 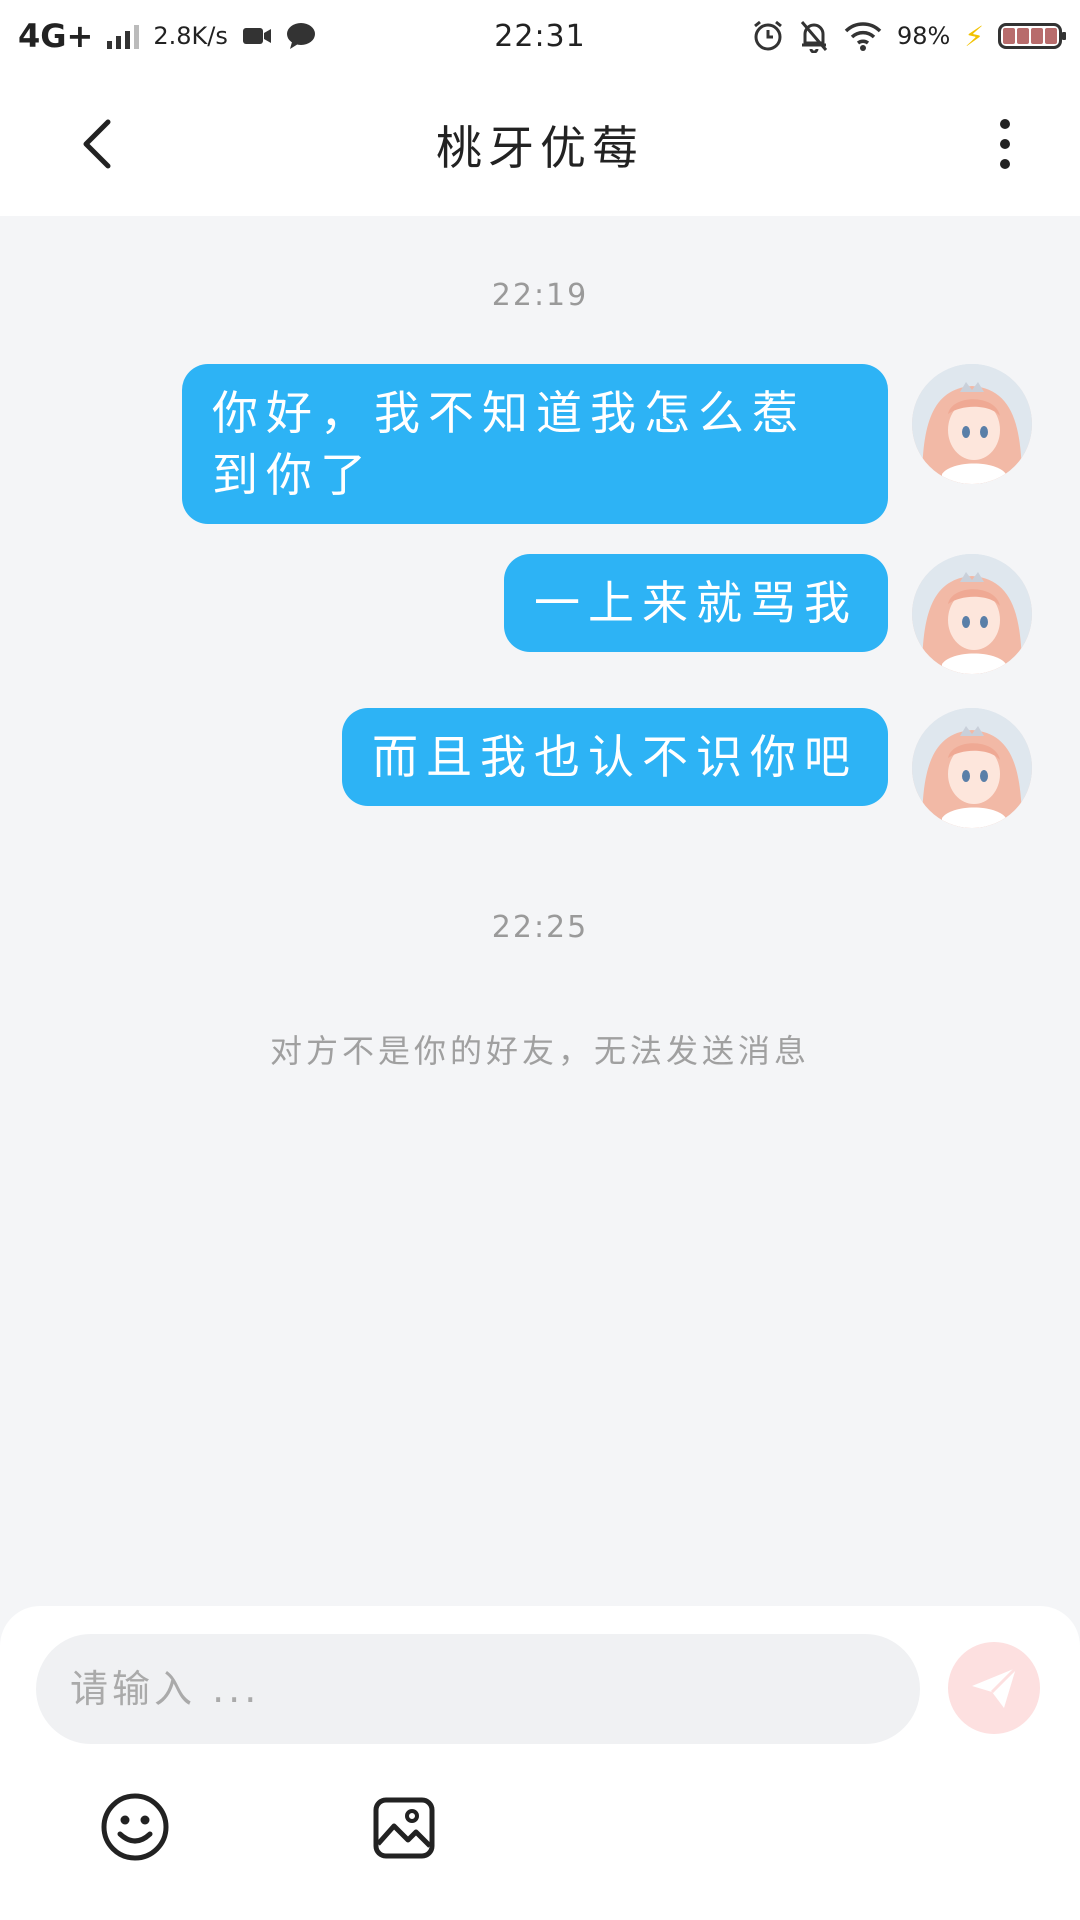 I want to click on mute-bell-icon, so click(x=814, y=37).